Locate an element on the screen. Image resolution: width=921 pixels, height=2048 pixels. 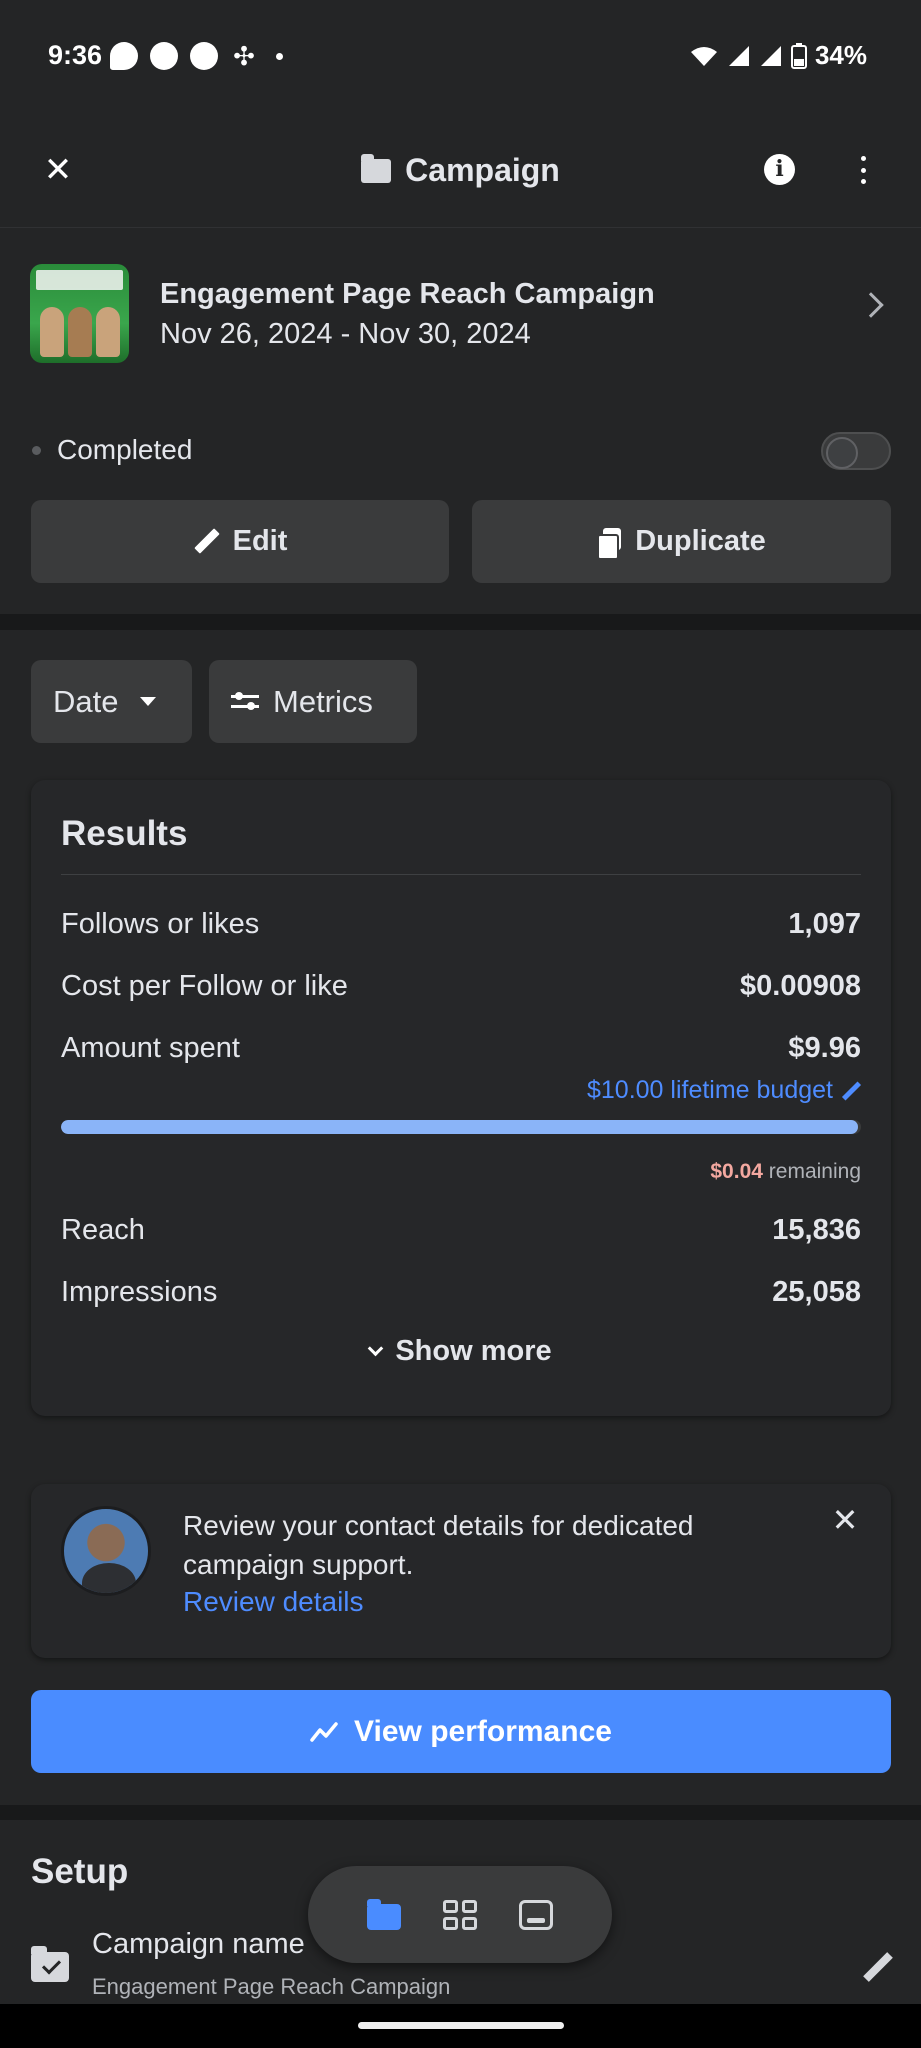
tablet-icon is located at coordinates (536, 1914).